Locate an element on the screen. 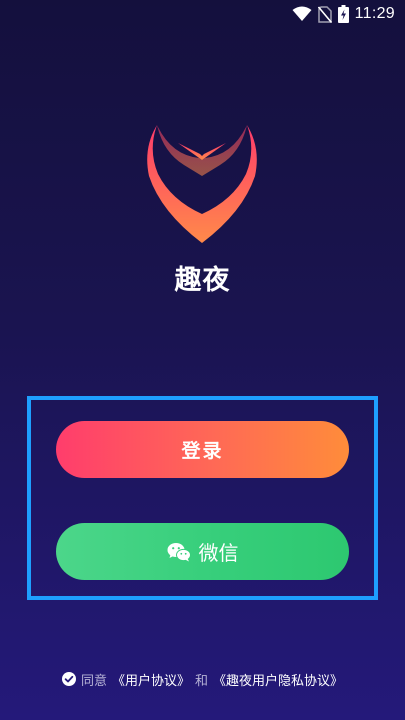  status-time: 11:29 is located at coordinates (374, 13).